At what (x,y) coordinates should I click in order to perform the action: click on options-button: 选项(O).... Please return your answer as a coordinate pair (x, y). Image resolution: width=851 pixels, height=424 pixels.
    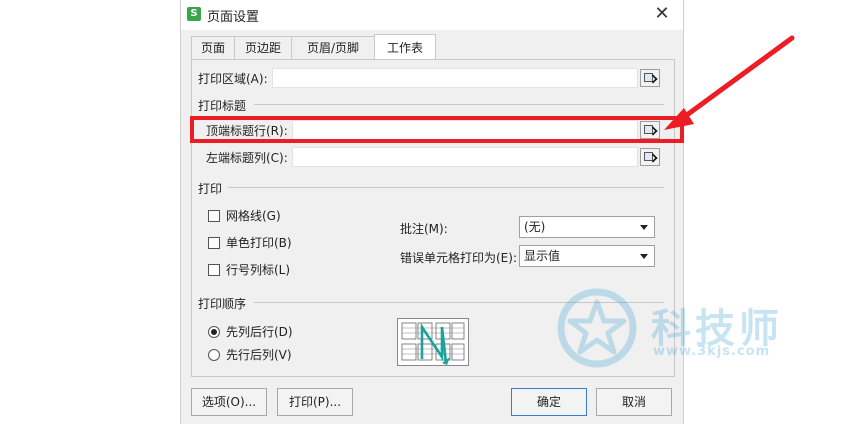
    Looking at the image, I should click on (229, 402).